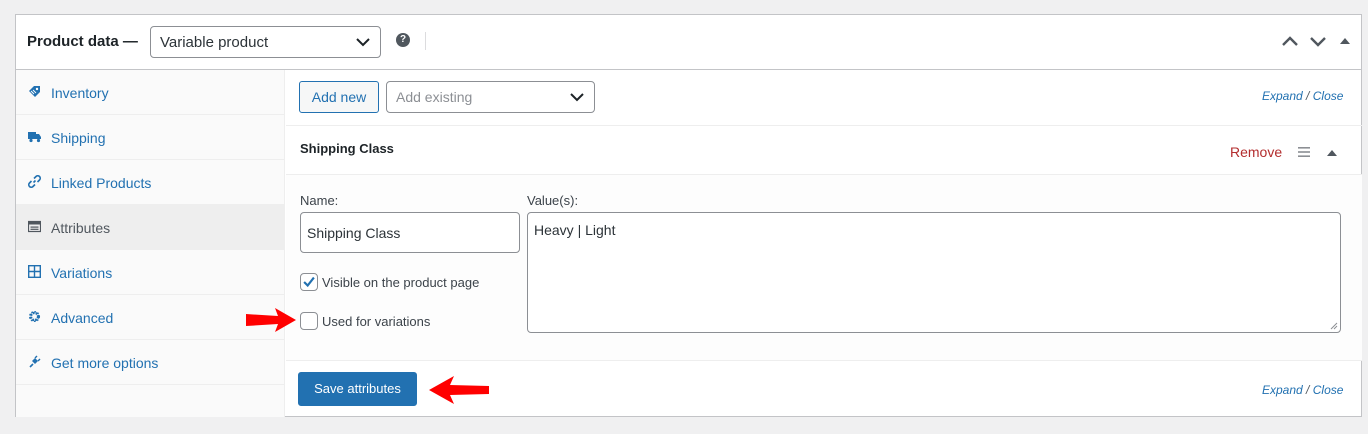 This screenshot has height=434, width=1368. I want to click on used-for-variations-checkbox, so click(309, 321).